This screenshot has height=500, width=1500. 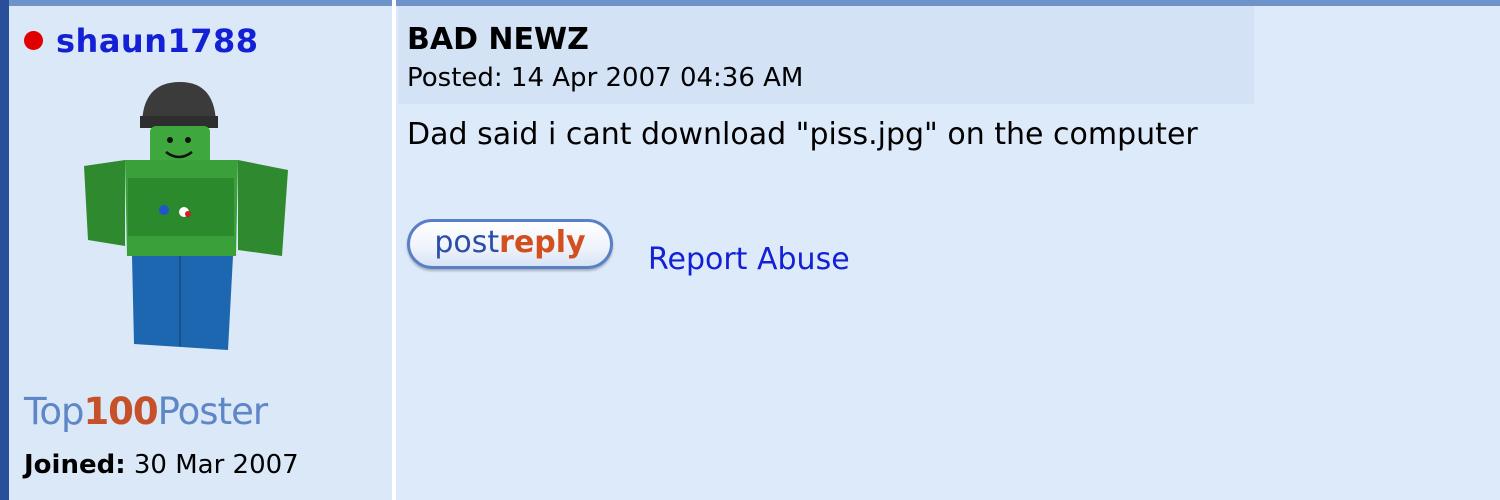 What do you see at coordinates (54, 411) in the screenshot?
I see `rank-top: Top` at bounding box center [54, 411].